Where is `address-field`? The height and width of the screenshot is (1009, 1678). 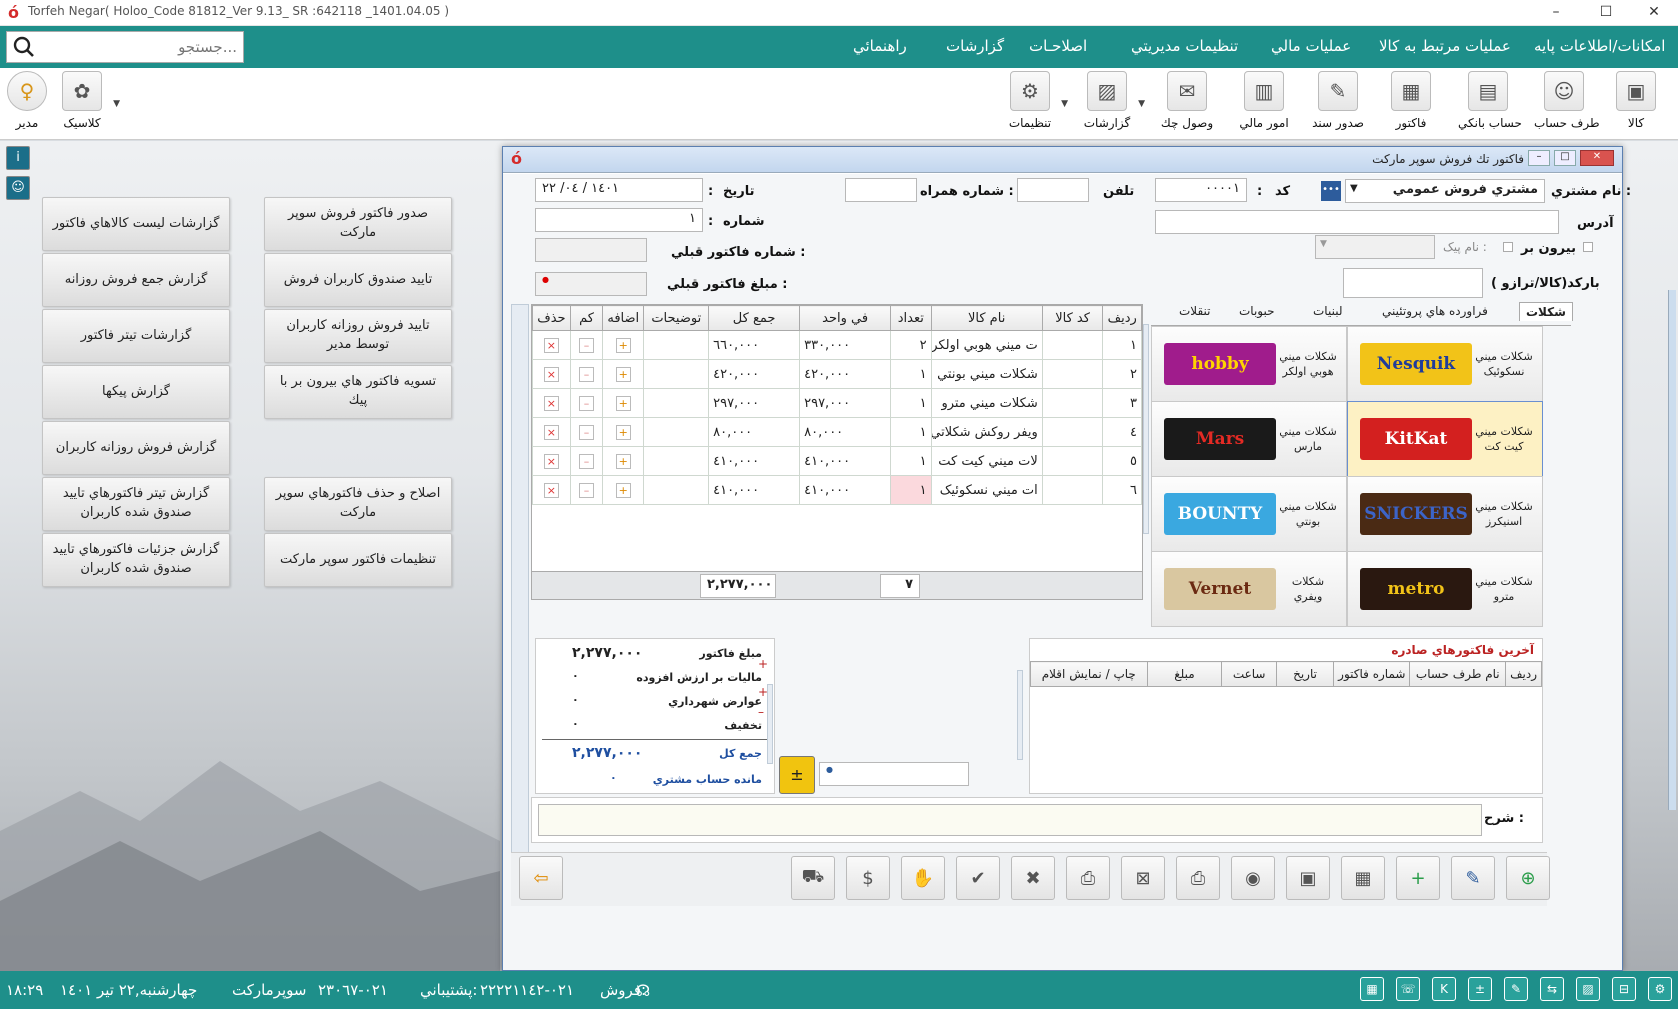 address-field is located at coordinates (1357, 222).